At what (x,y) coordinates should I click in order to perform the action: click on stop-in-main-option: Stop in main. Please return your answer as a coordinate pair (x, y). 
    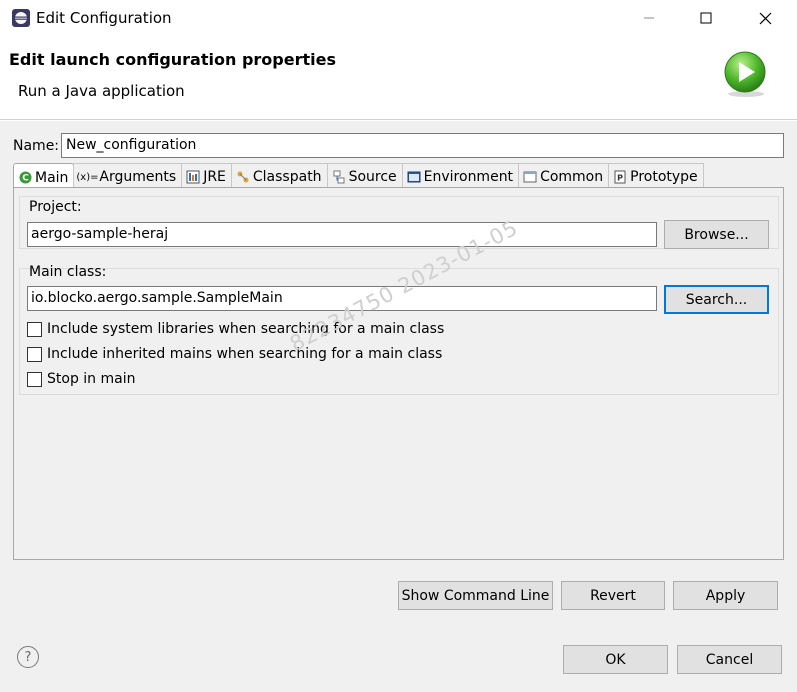
    Looking at the image, I should click on (81, 379).